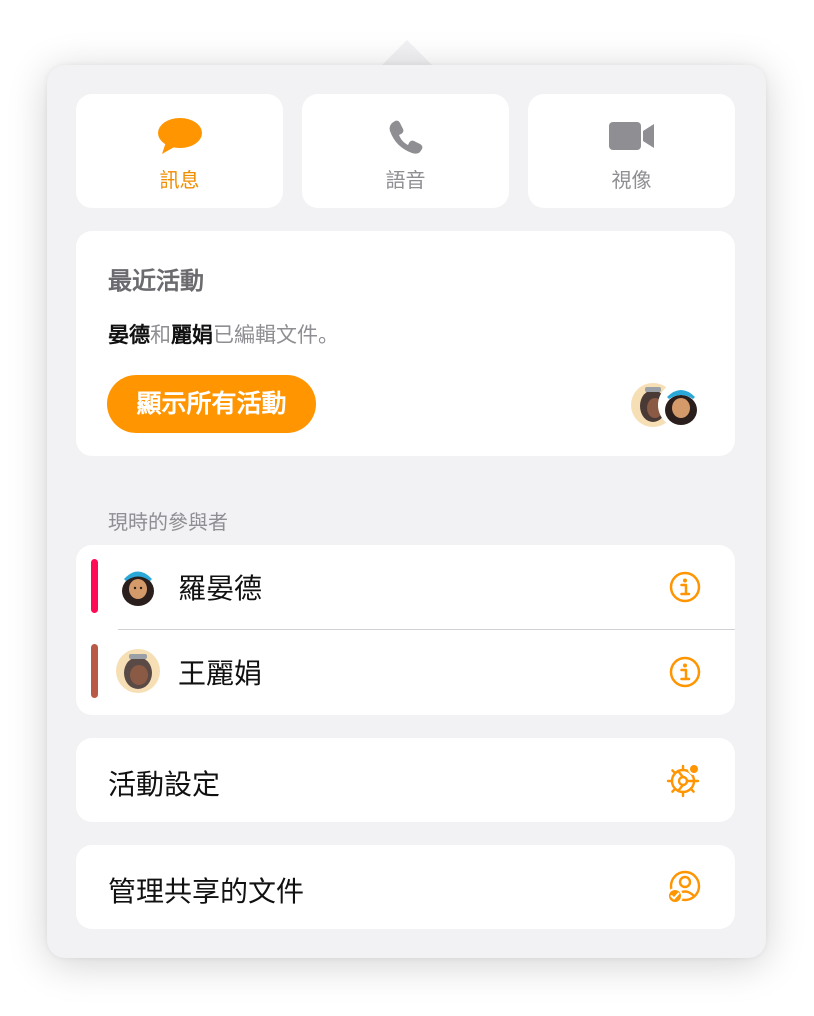  What do you see at coordinates (179, 180) in the screenshot?
I see `message-label: 訊息` at bounding box center [179, 180].